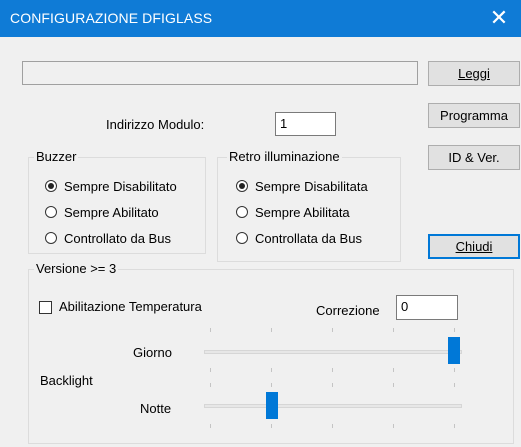 Image resolution: width=521 pixels, height=447 pixels. I want to click on giorno-slider-track, so click(333, 352).